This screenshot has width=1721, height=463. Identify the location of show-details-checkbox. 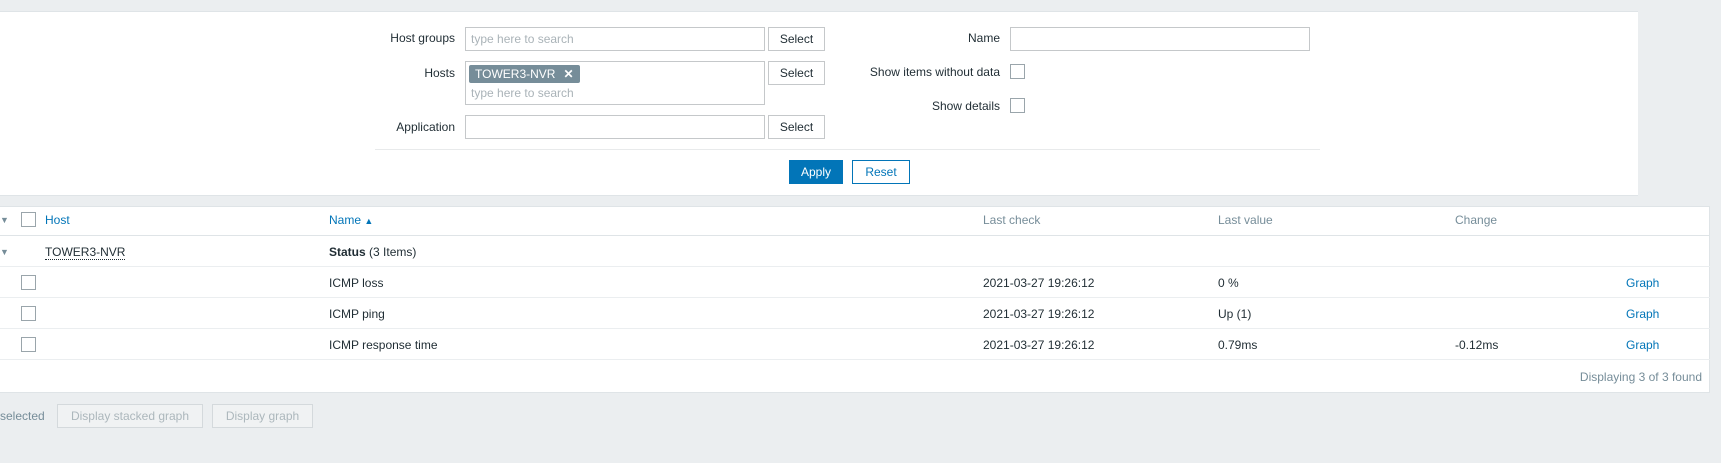
(1017, 105).